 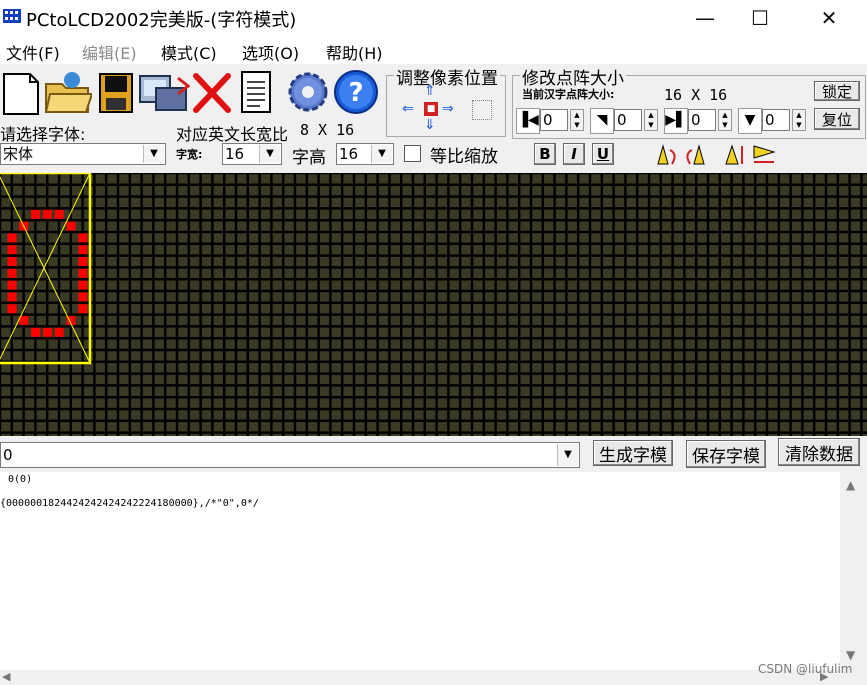 What do you see at coordinates (568, 94) in the screenshot?
I see `current-matrix-label: 当前汉字点阵大小:` at bounding box center [568, 94].